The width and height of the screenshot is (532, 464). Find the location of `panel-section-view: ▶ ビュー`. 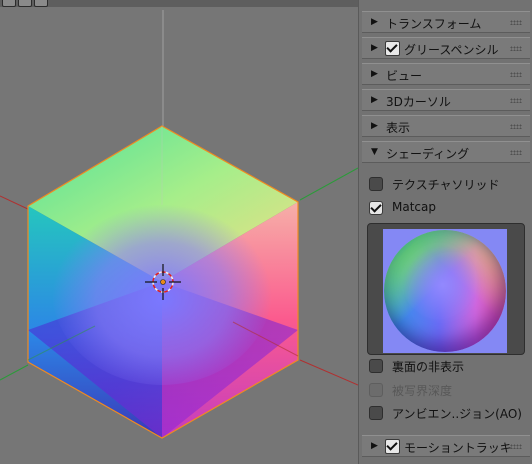

panel-section-view: ▶ ビュー is located at coordinates (446, 74).